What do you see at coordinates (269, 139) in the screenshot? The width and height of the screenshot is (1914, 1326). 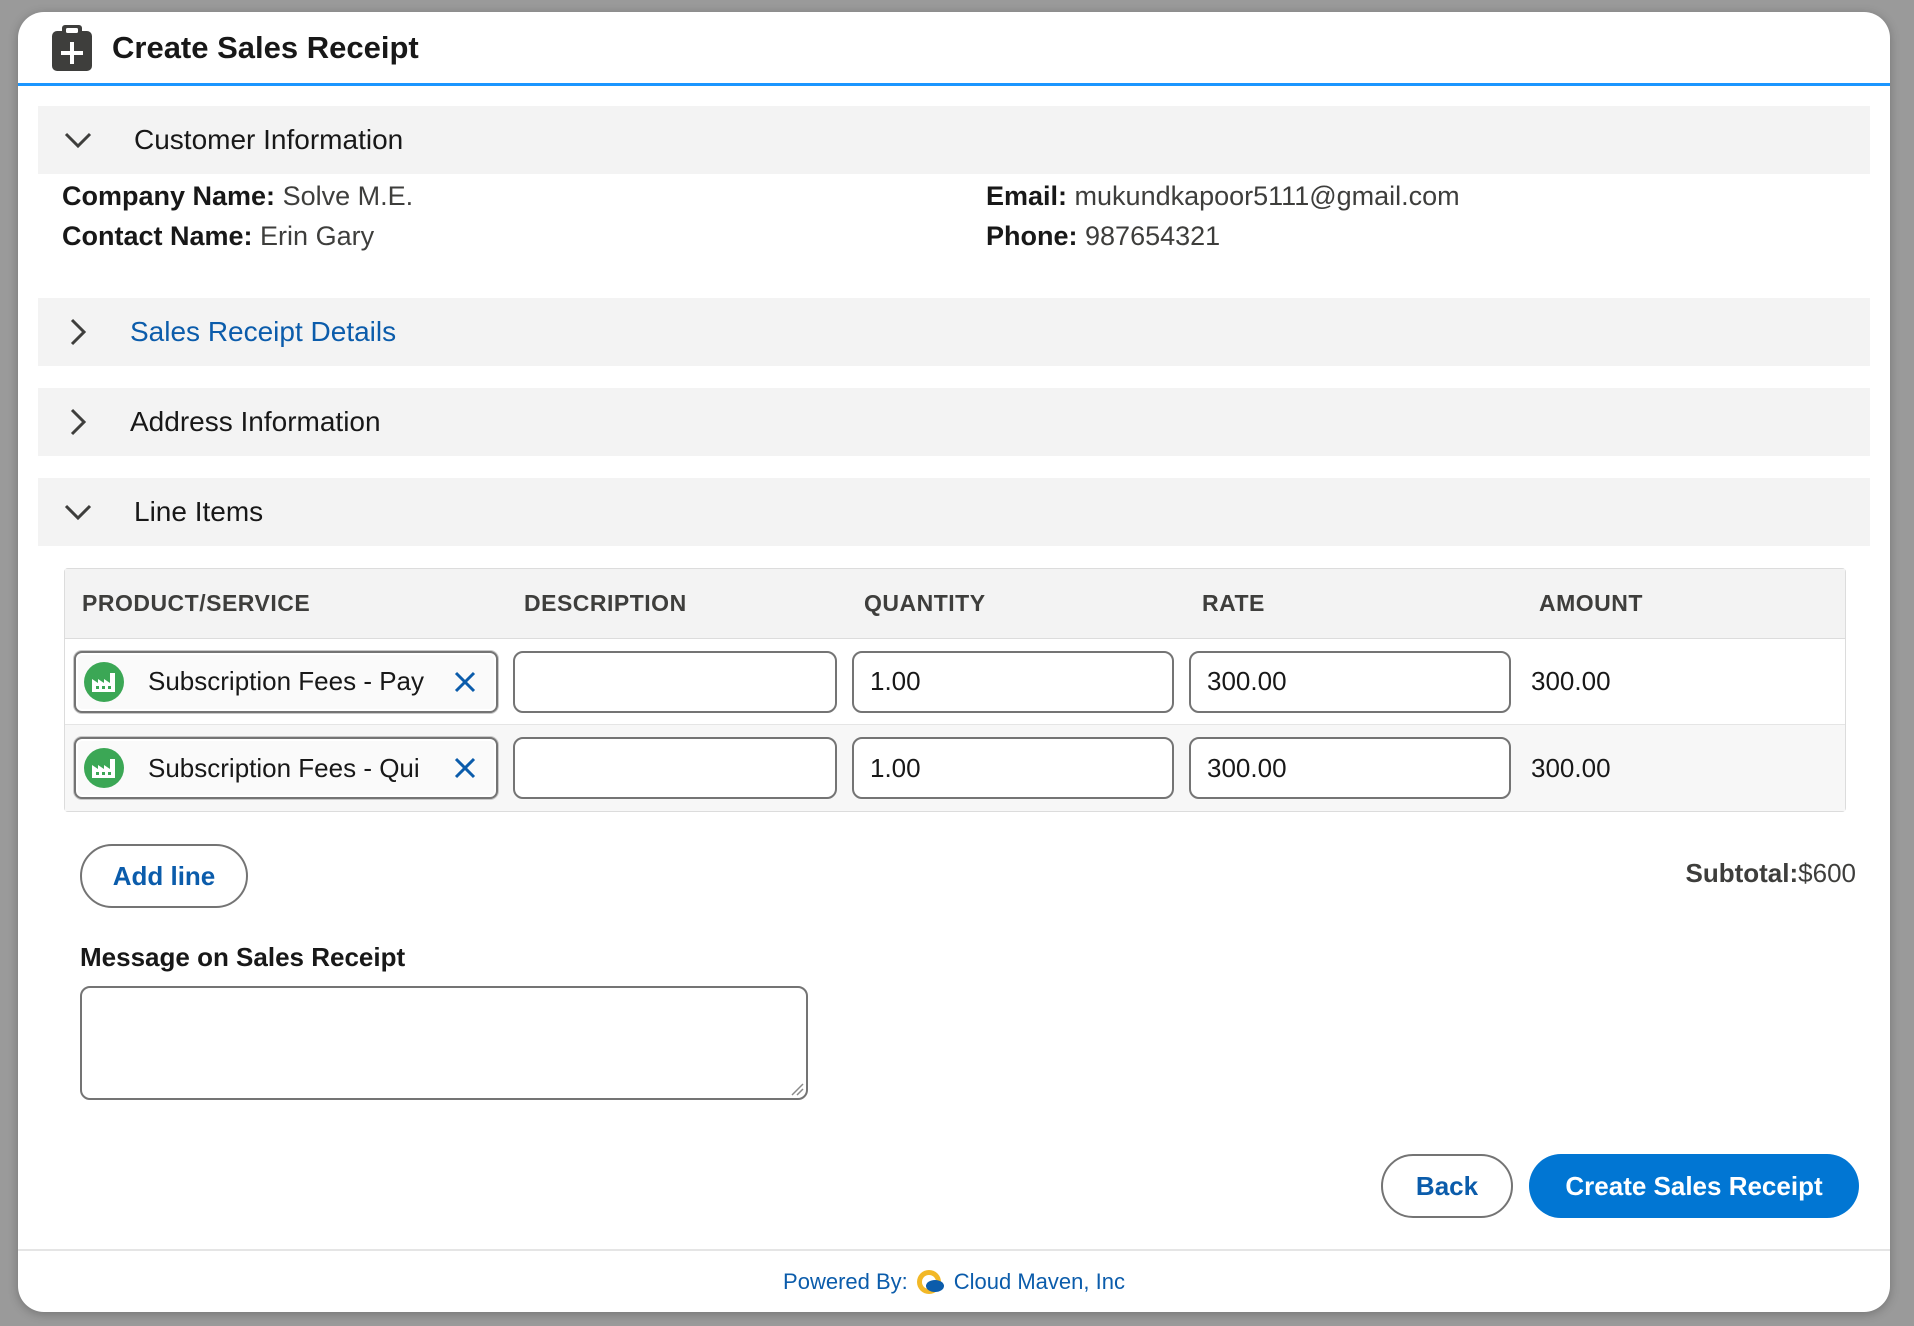 I see `section-label: Customer Information` at bounding box center [269, 139].